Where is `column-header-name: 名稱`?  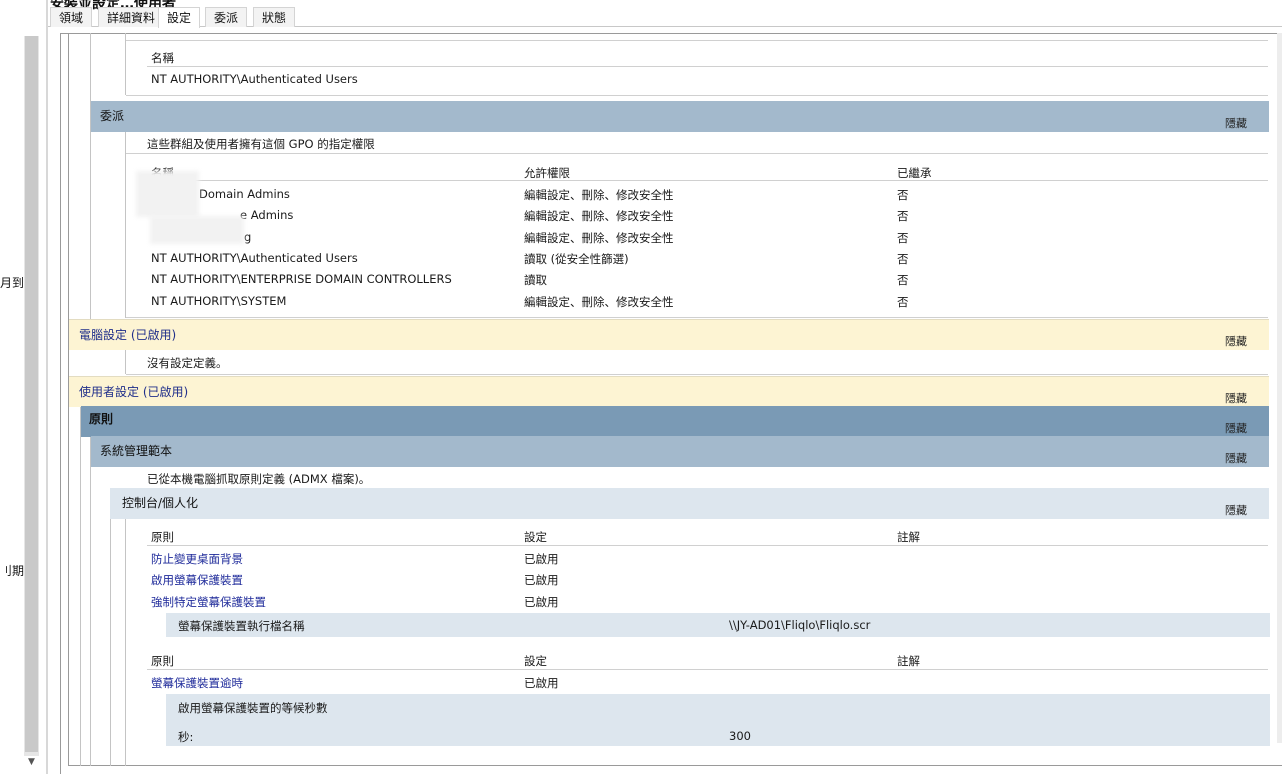 column-header-name: 名稱 is located at coordinates (162, 58).